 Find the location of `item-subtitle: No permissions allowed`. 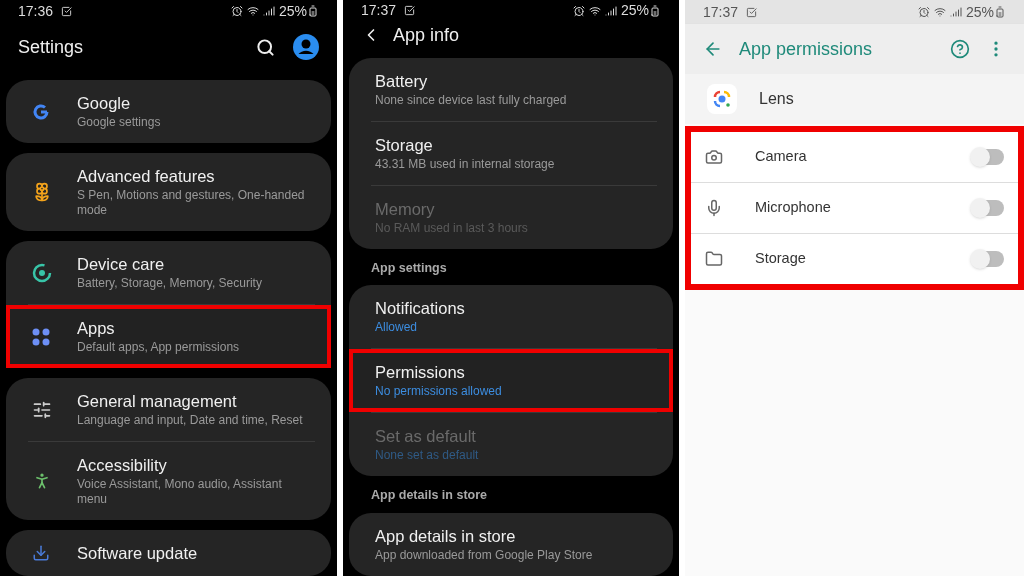

item-subtitle: No permissions allowed is located at coordinates (439, 392).